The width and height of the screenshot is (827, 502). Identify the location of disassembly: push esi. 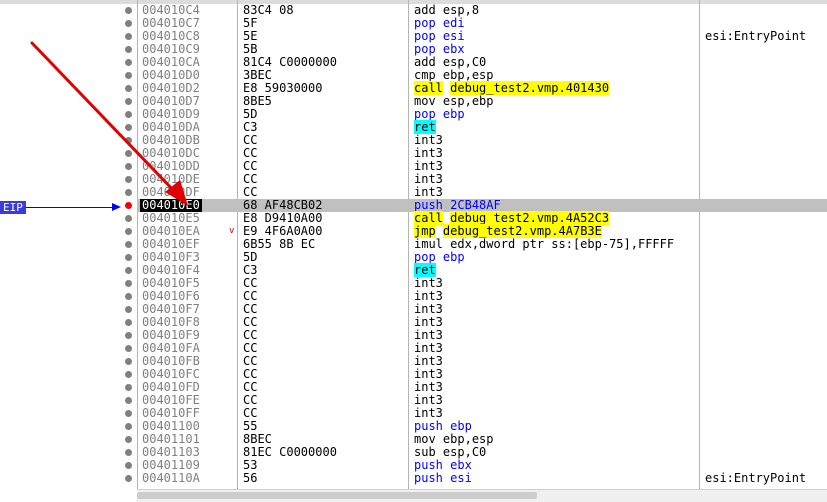
(443, 478).